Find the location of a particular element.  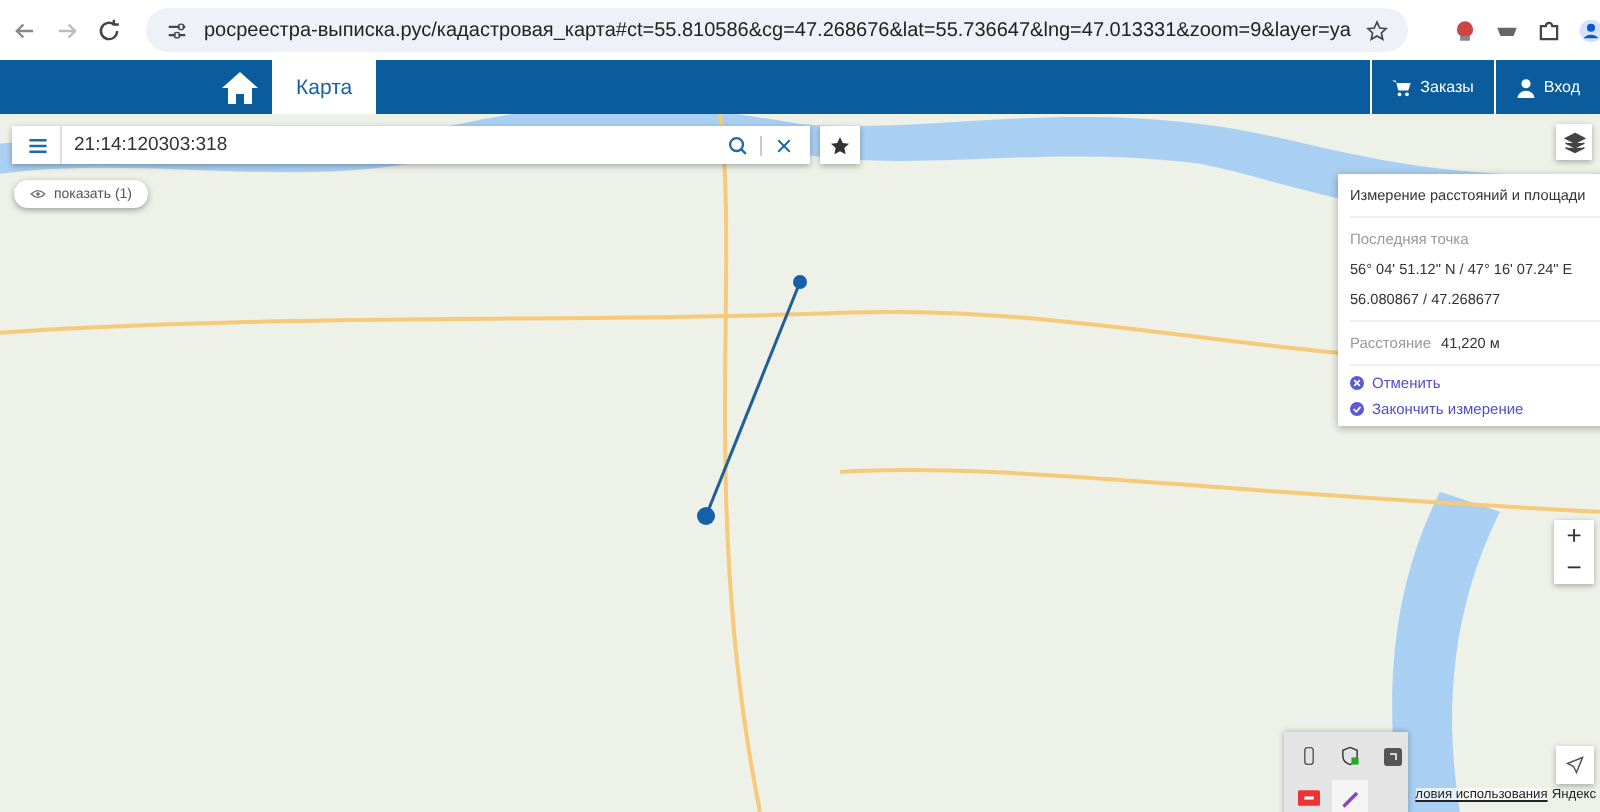

locate-button is located at coordinates (1575, 765).